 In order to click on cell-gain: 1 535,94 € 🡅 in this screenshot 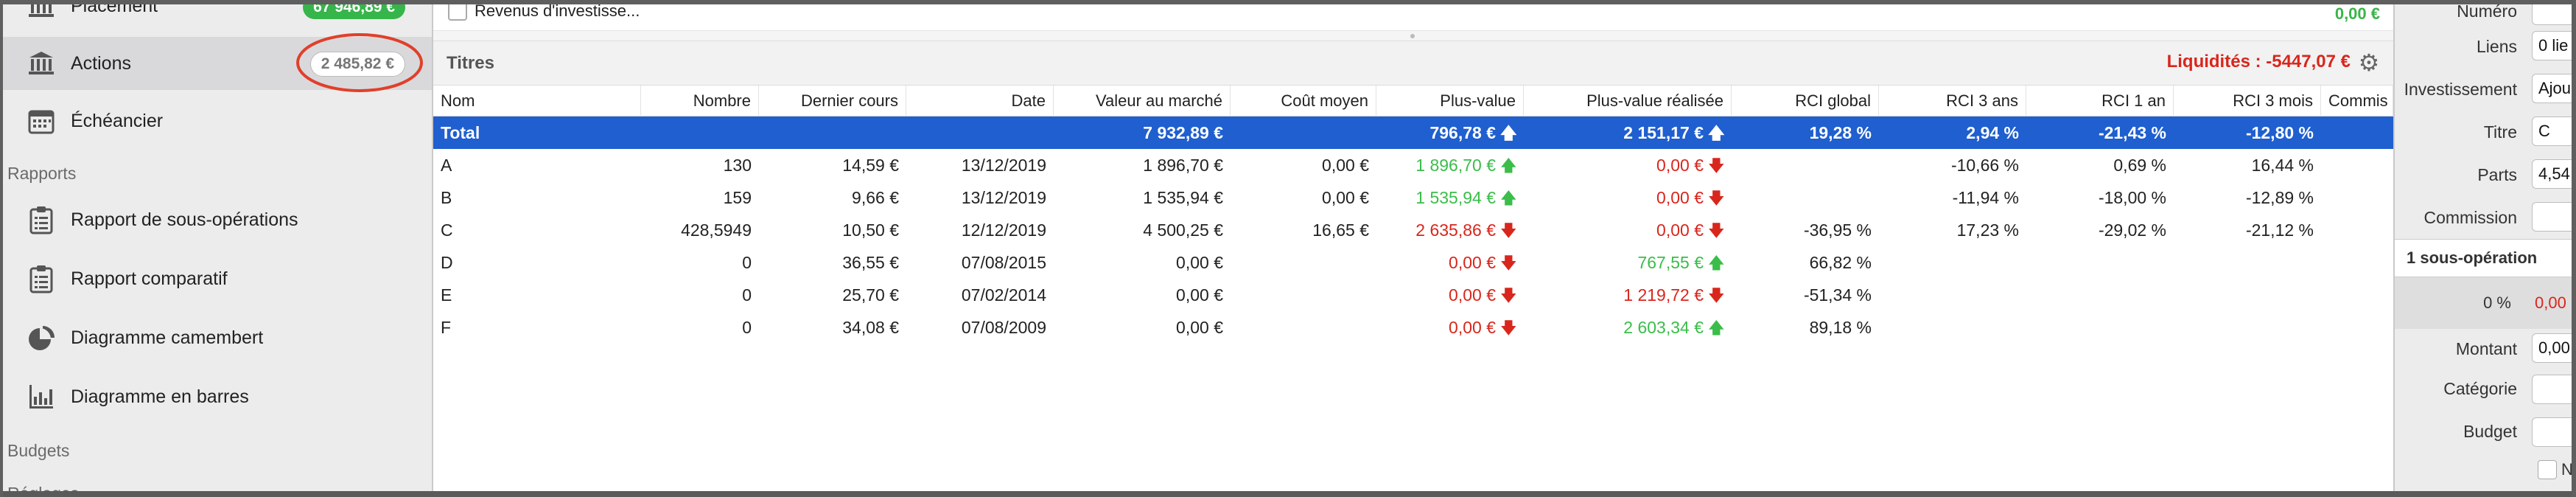, I will do `click(1450, 197)`.